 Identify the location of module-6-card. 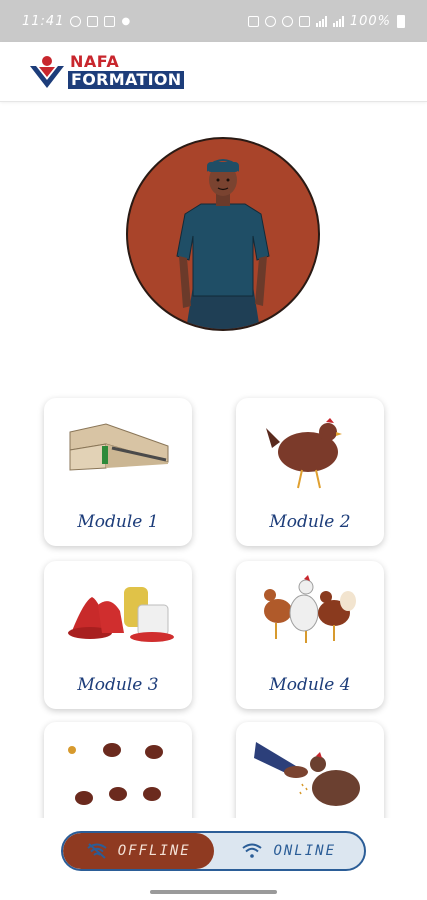
(310, 777).